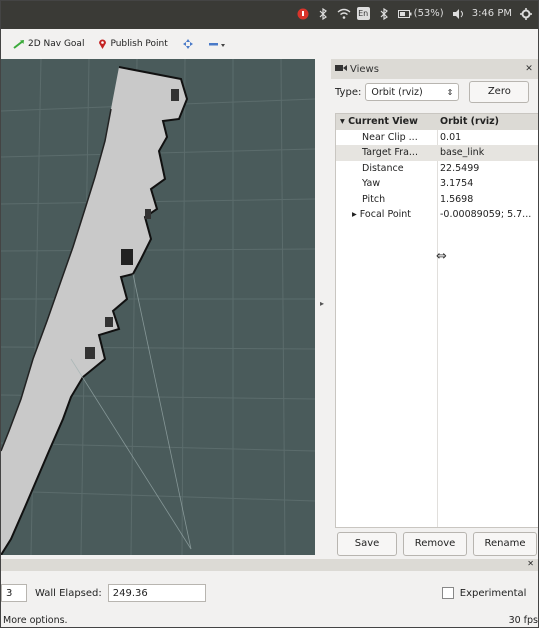  I want to click on wifi-icon, so click(344, 14).